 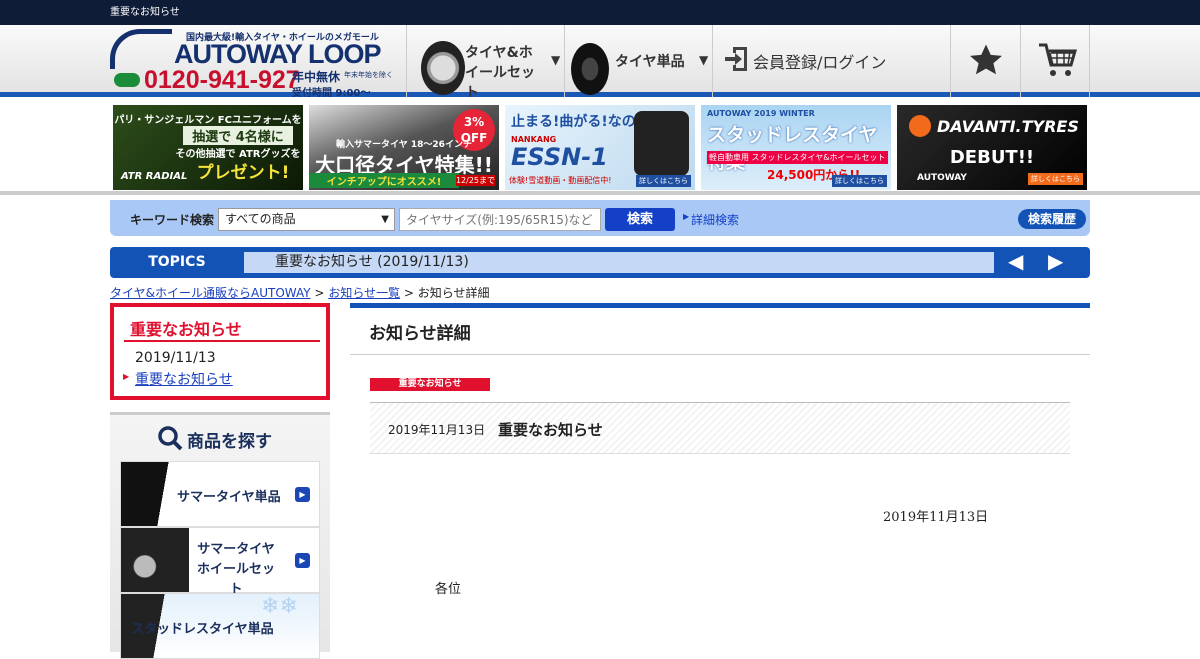 I want to click on breadcrumb-home: タイヤ&ホイール通販ならAUTOWAY, so click(x=210, y=293).